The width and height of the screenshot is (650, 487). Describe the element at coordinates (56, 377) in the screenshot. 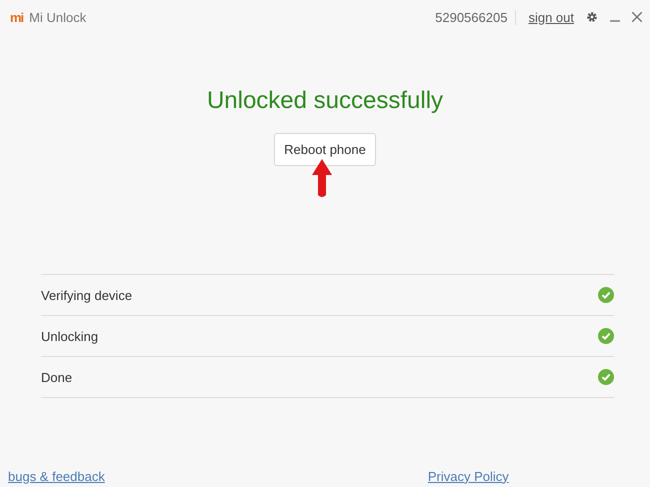

I see `step-label: Done` at that location.